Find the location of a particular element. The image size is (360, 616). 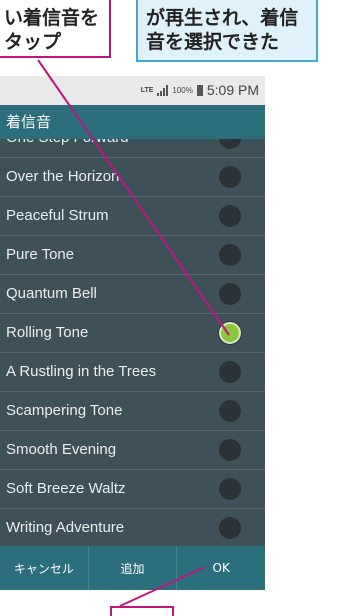

ok-button: OK is located at coordinates (221, 568).